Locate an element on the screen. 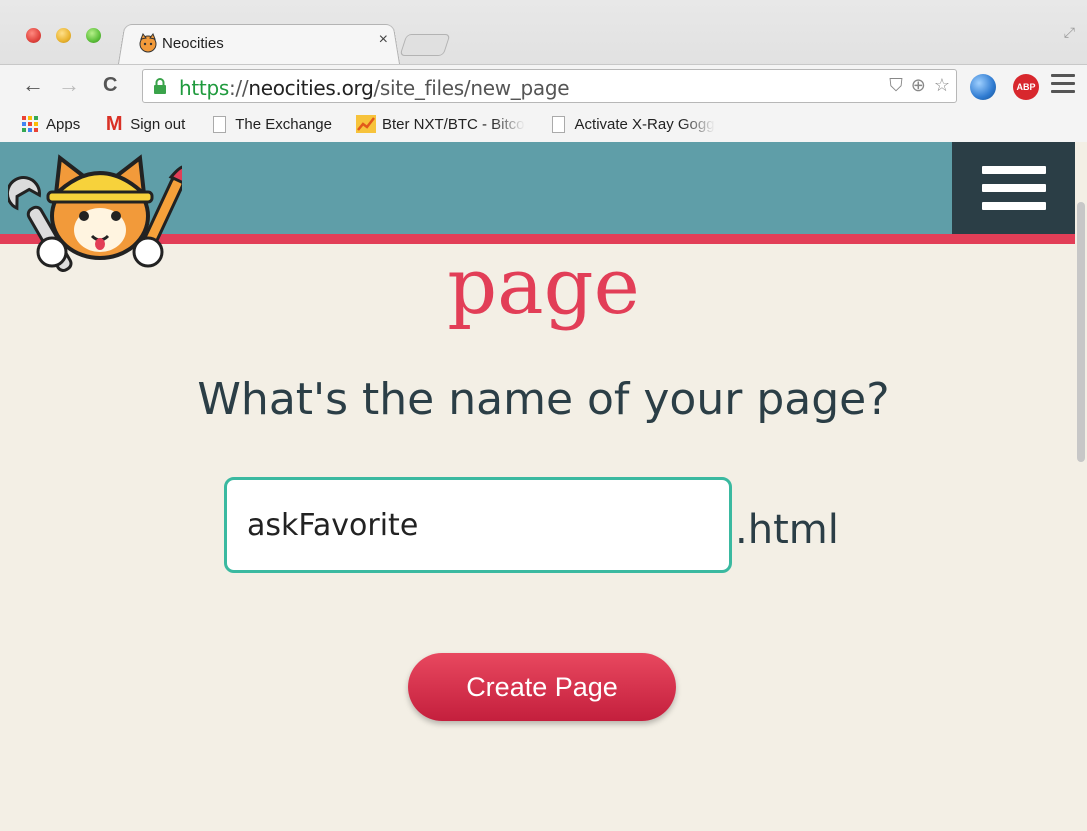 This screenshot has width=1087, height=831. create-page-button: Create Page is located at coordinates (542, 687).